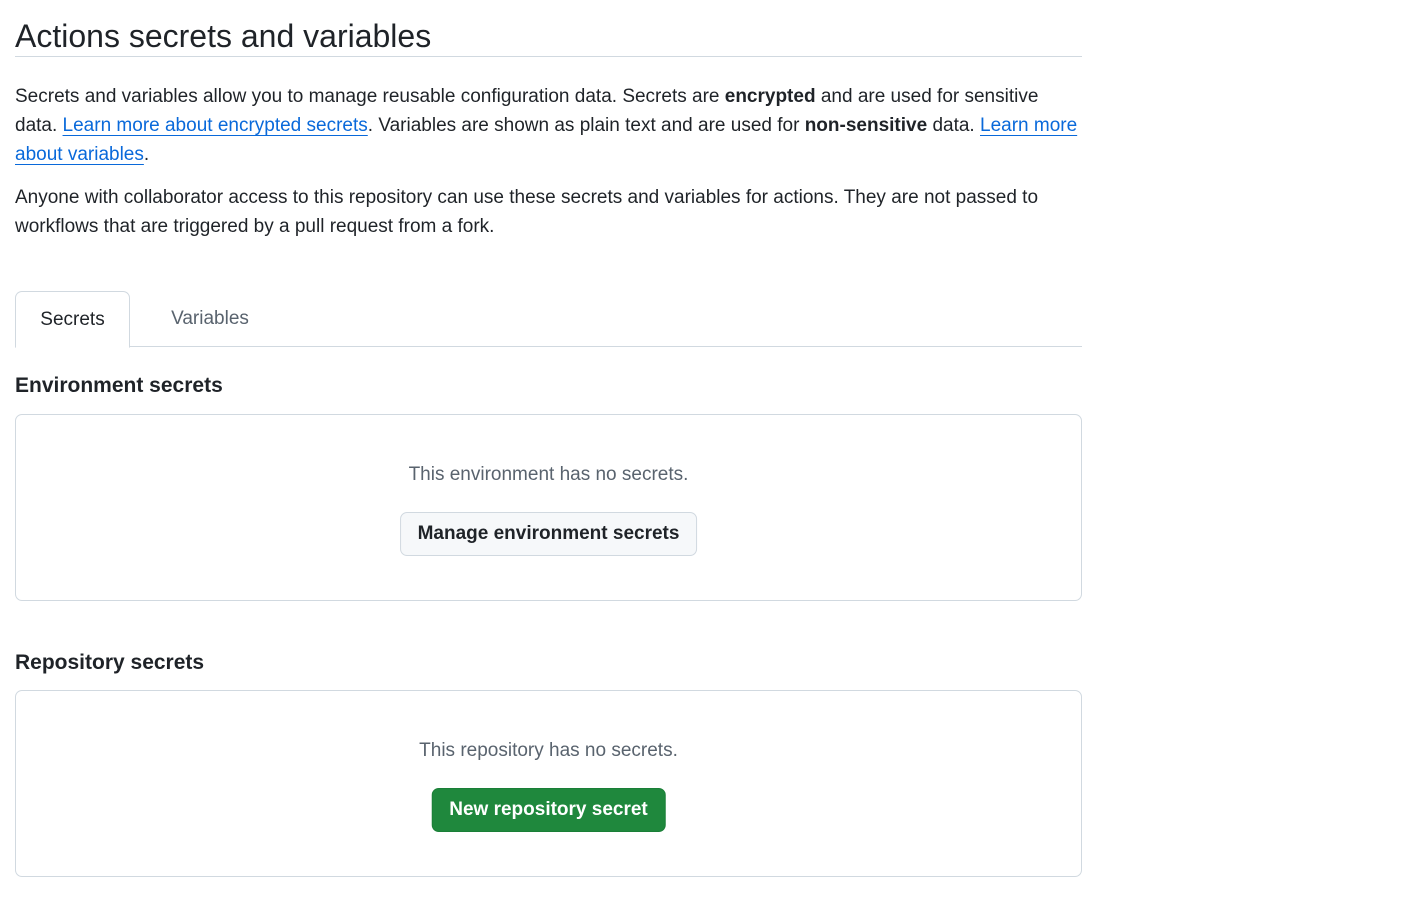 This screenshot has width=1415, height=898. What do you see at coordinates (223, 36) in the screenshot?
I see `page-title: Actions secrets and variables` at bounding box center [223, 36].